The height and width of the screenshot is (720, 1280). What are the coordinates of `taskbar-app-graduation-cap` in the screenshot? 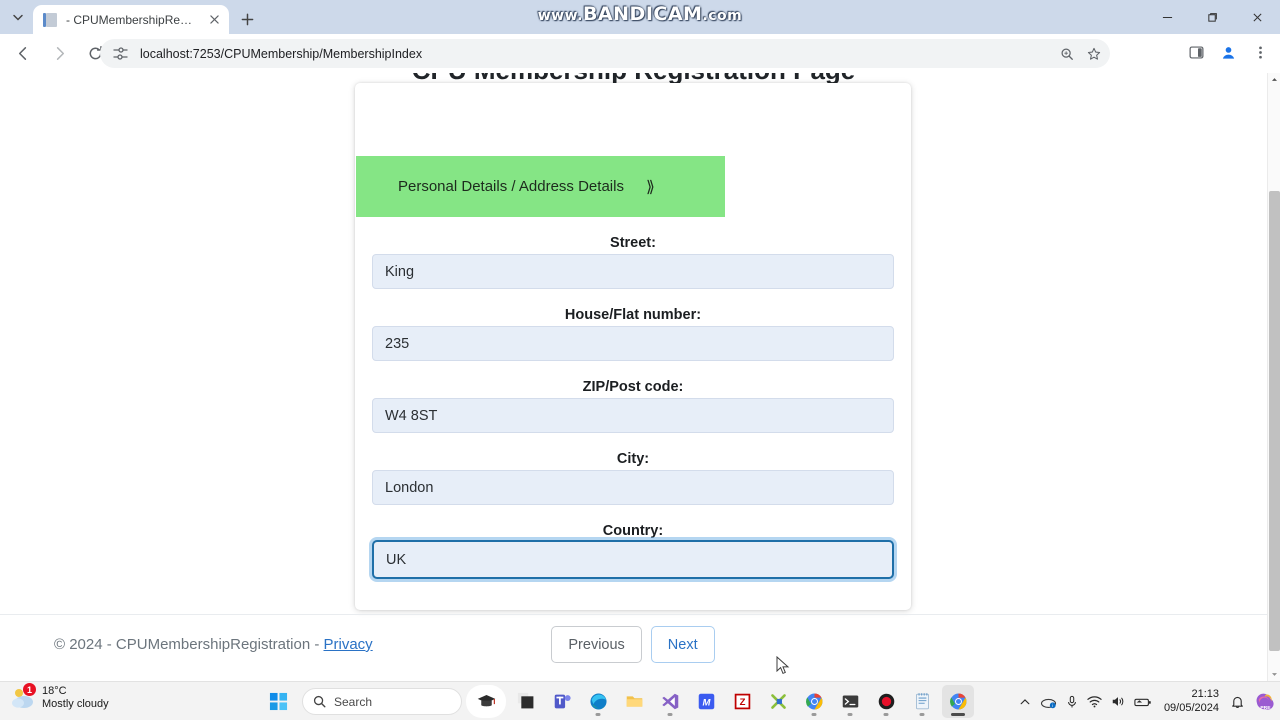 It's located at (486, 701).